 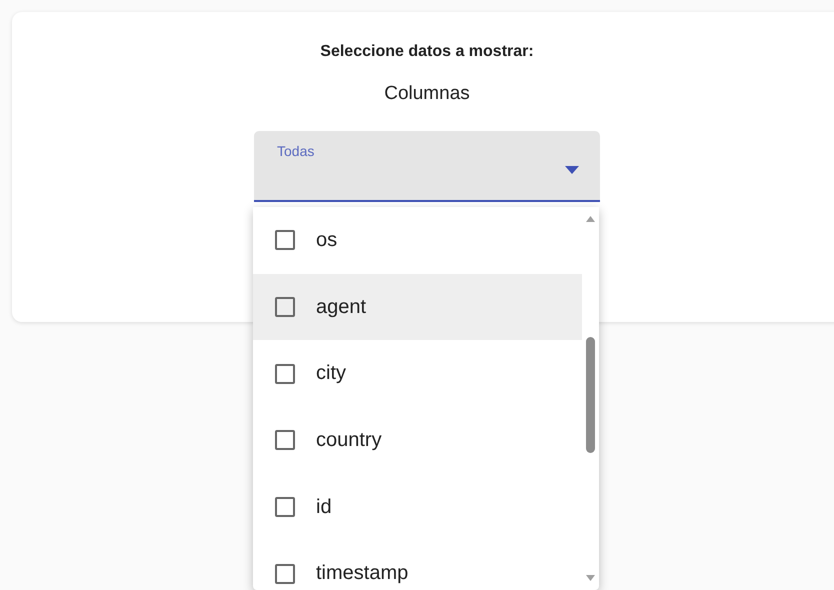 I want to click on option-label: timestamp, so click(x=362, y=574).